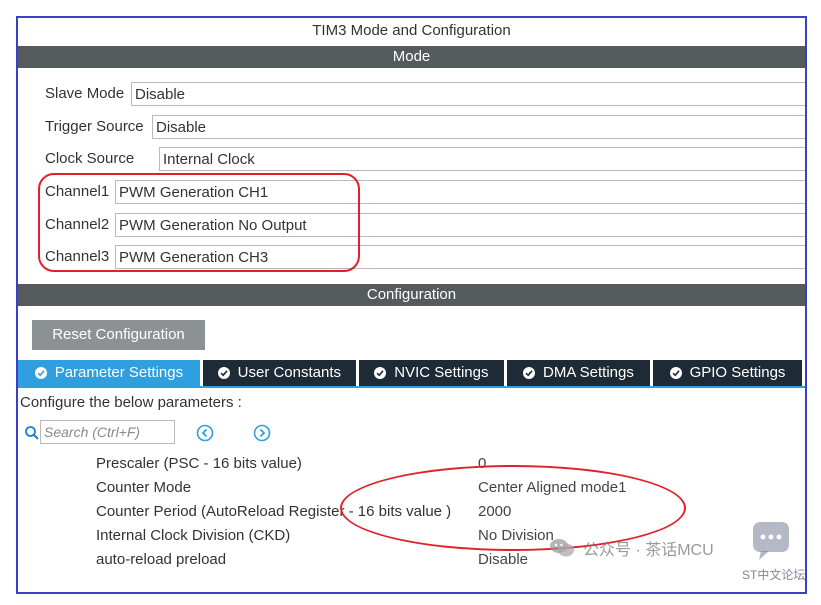  I want to click on watermark-text: 公众号 · 茶话MCU, so click(648, 550).